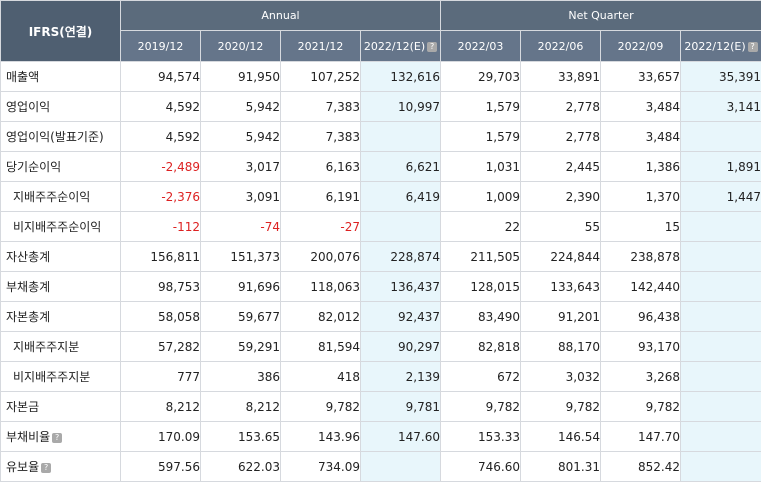  Describe the element at coordinates (241, 317) in the screenshot. I see `value-cell: 59,677` at that location.